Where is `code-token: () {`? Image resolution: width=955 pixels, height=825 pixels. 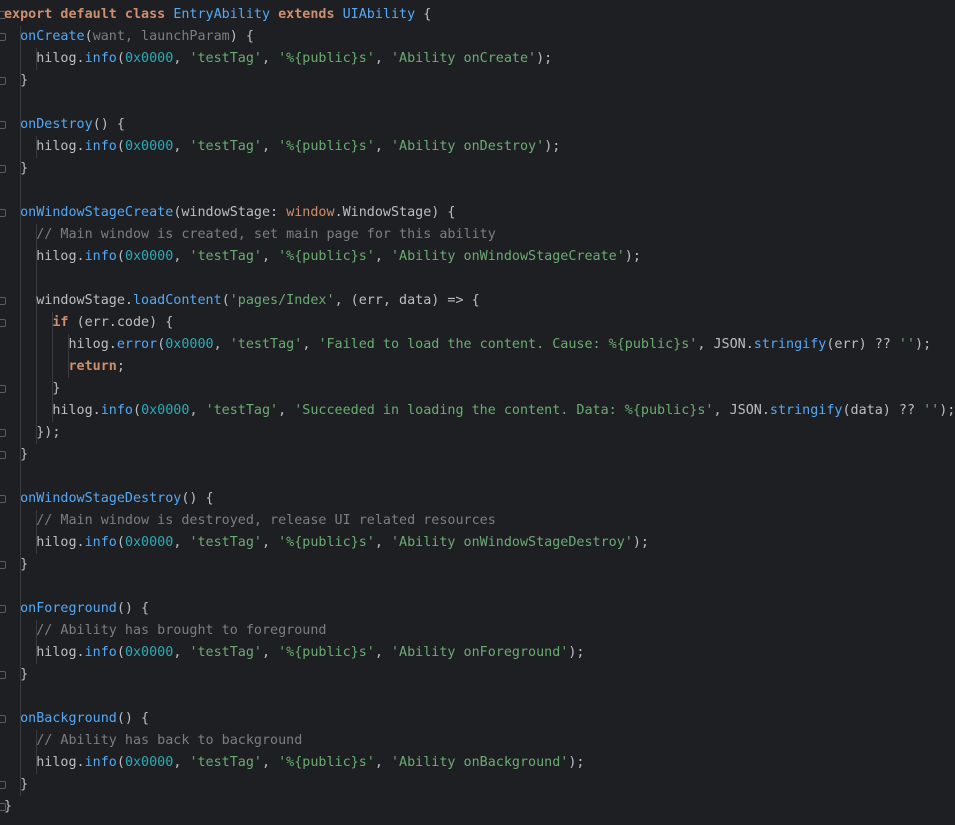
code-token: () { is located at coordinates (197, 498).